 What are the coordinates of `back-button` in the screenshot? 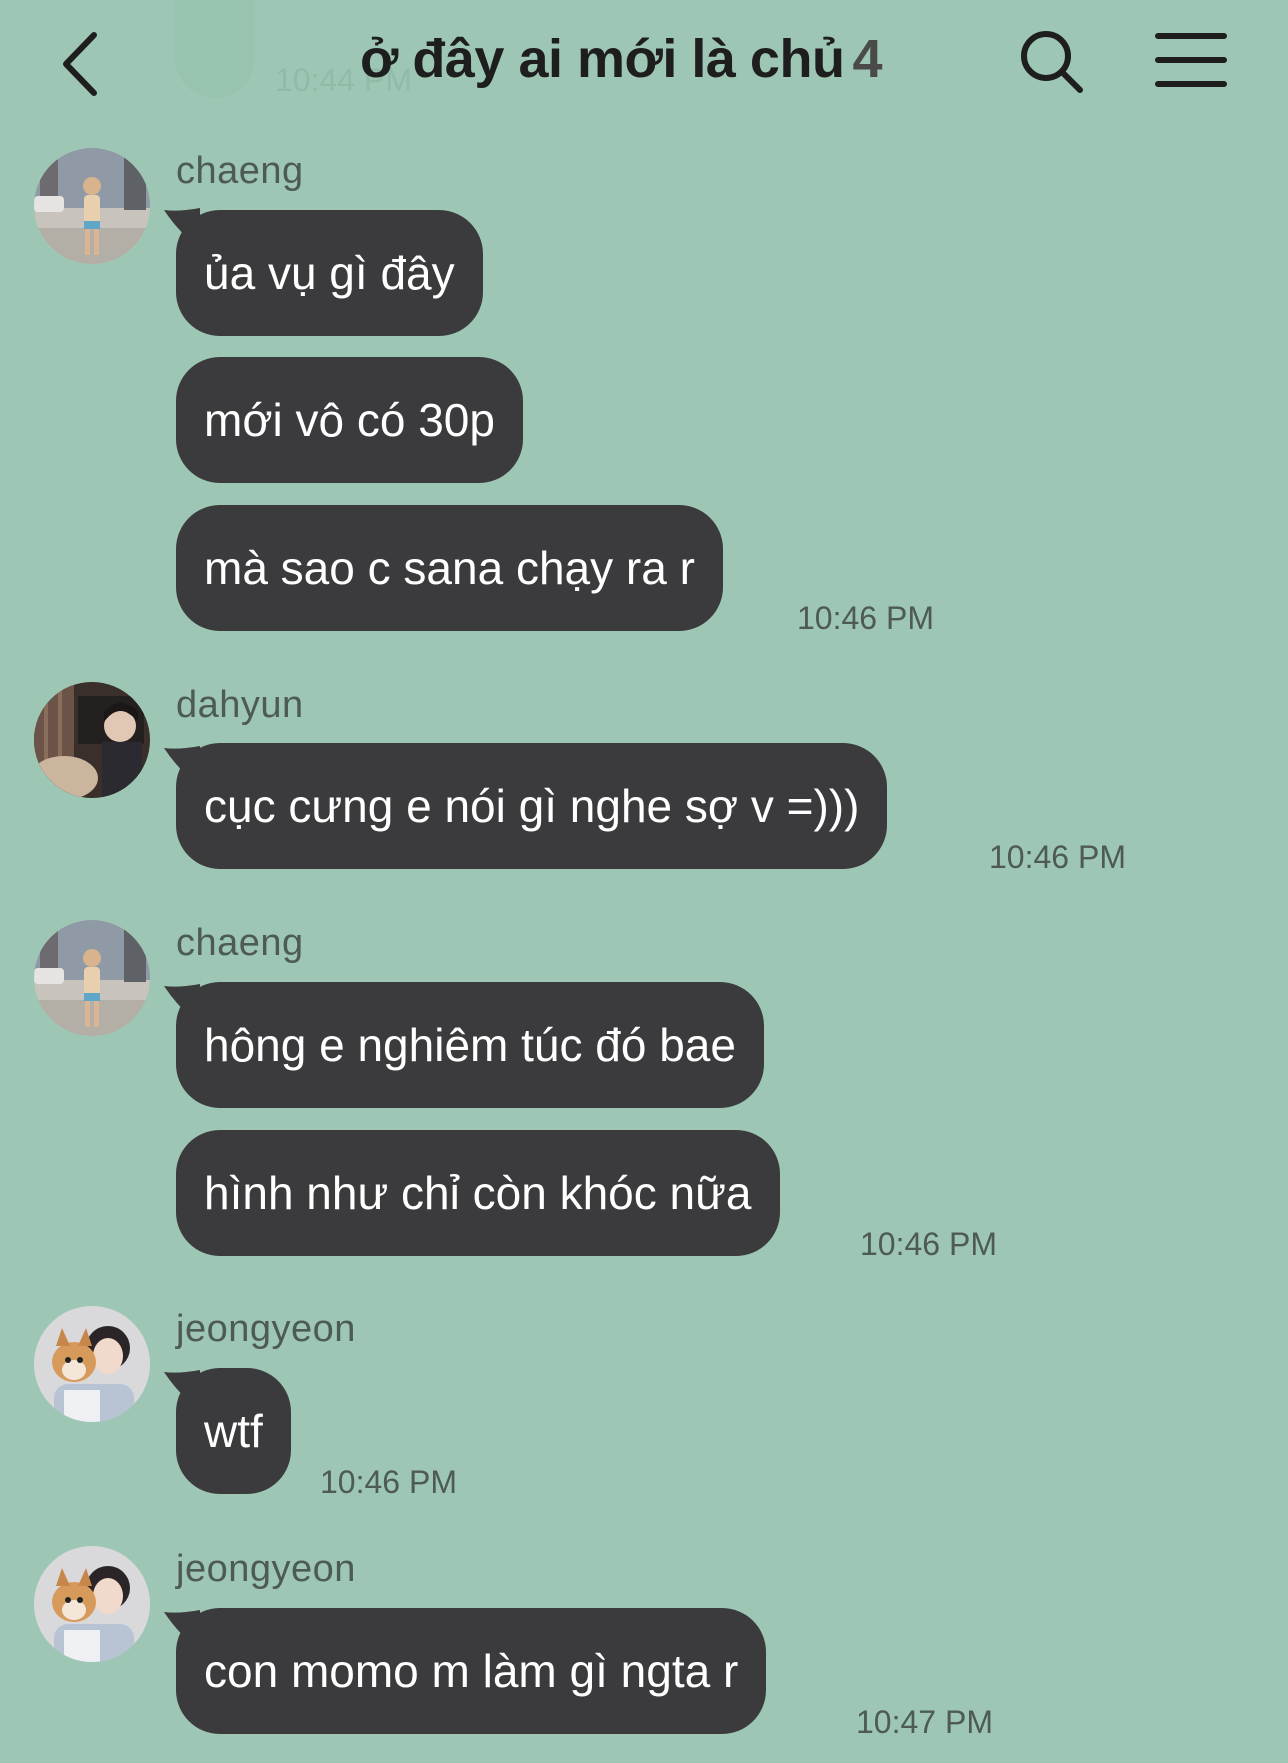 It's located at (80, 64).